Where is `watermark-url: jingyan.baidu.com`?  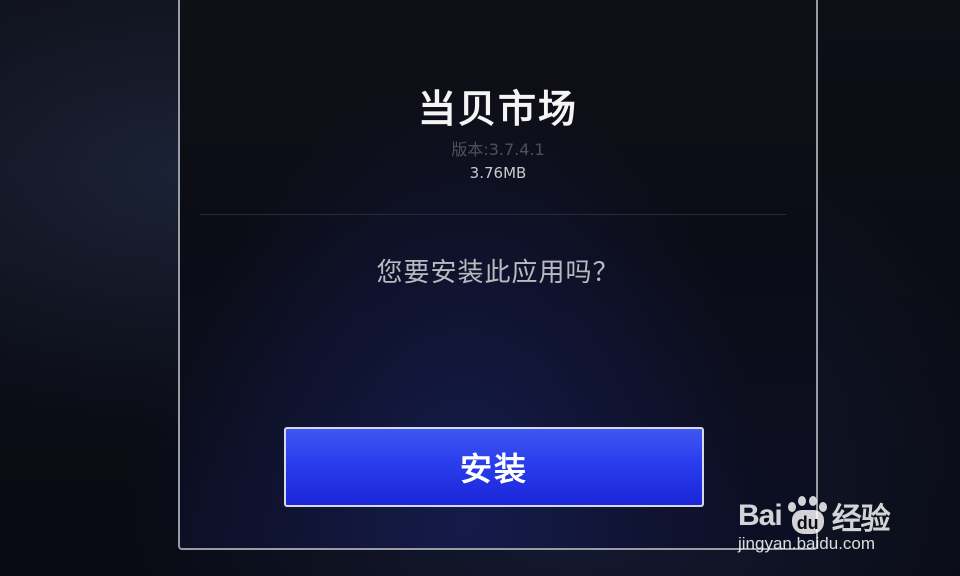 watermark-url: jingyan.baidu.com is located at coordinates (807, 543).